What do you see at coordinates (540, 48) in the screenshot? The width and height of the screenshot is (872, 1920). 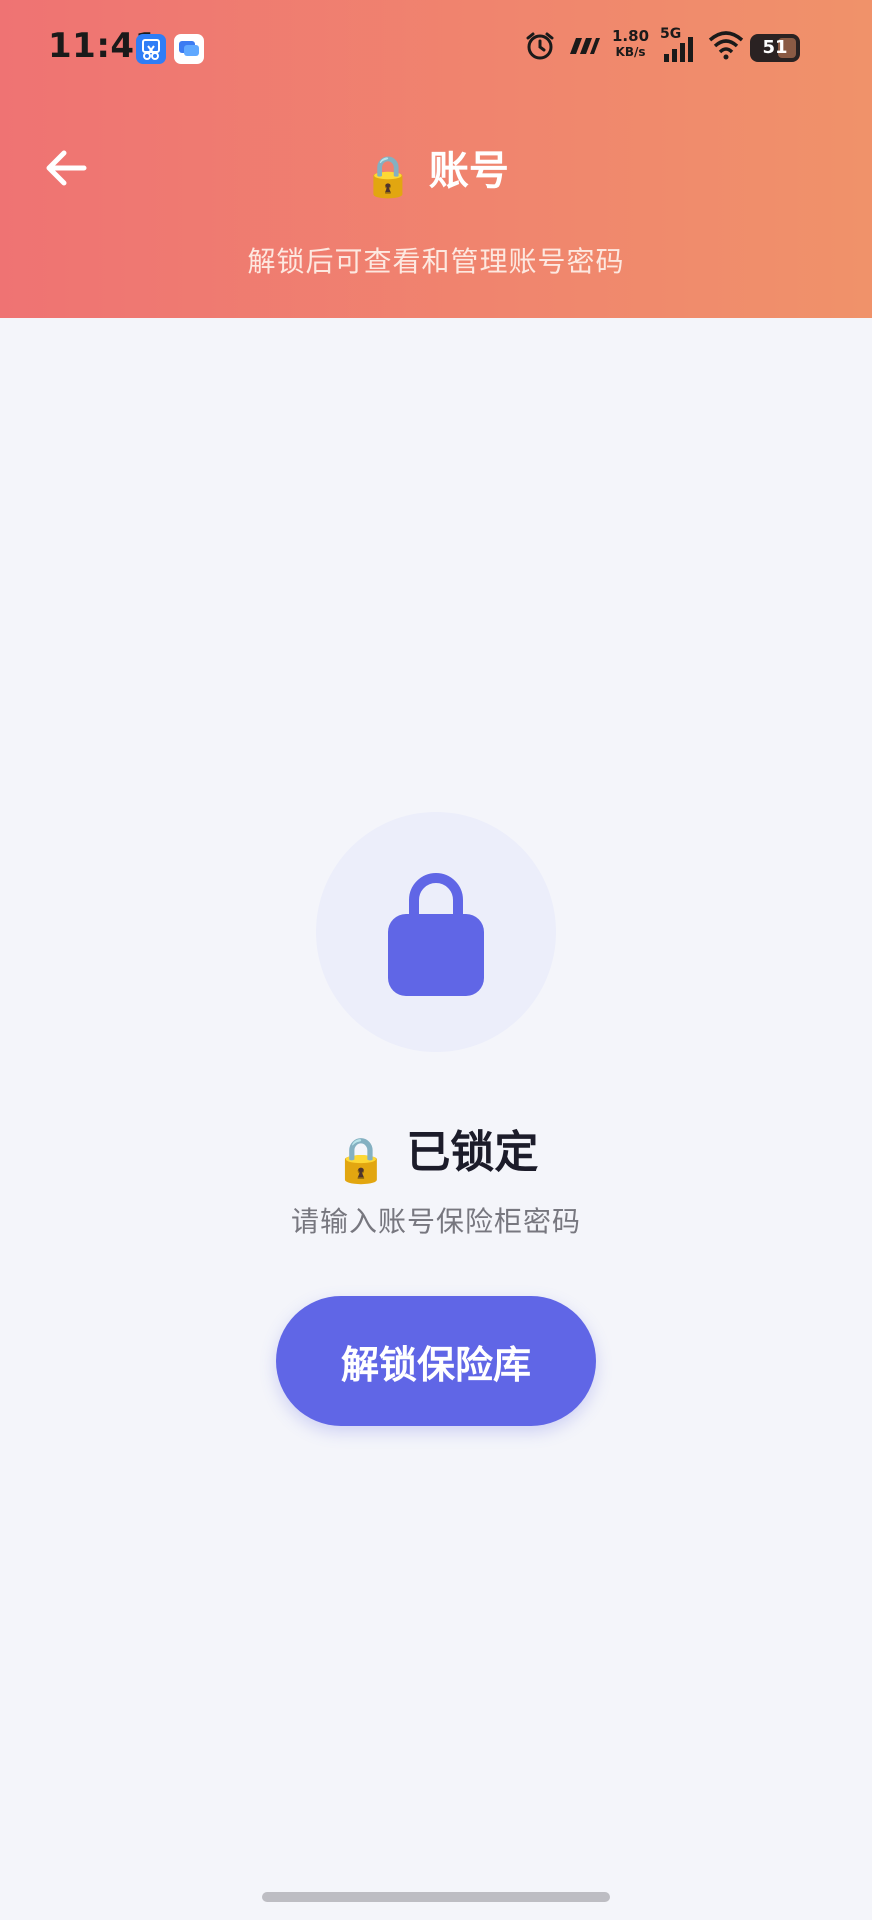 I see `alarm-icon` at bounding box center [540, 48].